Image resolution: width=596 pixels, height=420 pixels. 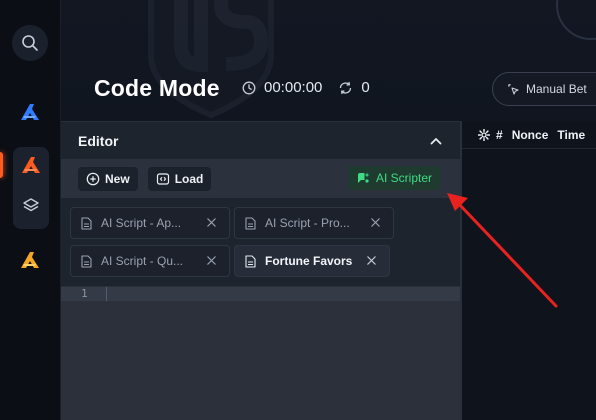 I want to click on sidebar-item-yellow-logo, so click(x=30, y=260).